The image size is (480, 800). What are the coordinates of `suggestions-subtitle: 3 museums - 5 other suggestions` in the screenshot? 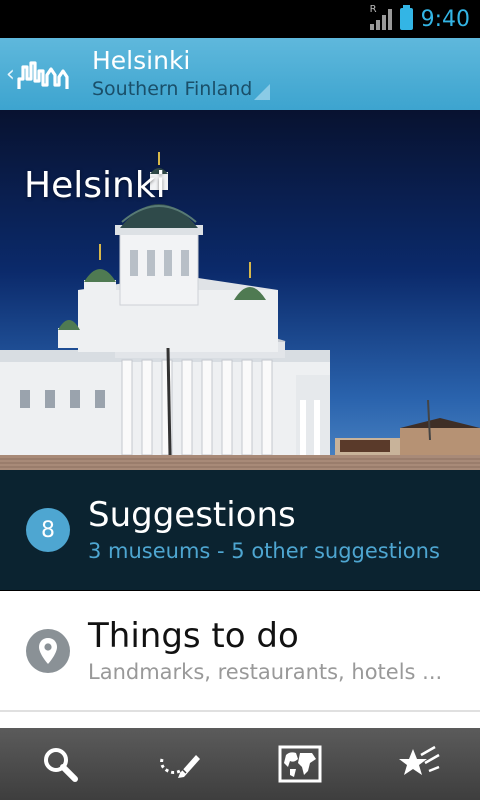 It's located at (264, 551).